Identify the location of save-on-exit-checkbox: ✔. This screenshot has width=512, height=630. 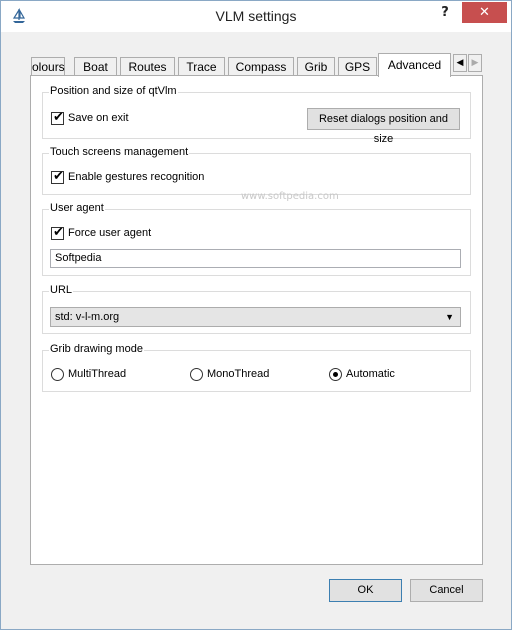
(57, 117).